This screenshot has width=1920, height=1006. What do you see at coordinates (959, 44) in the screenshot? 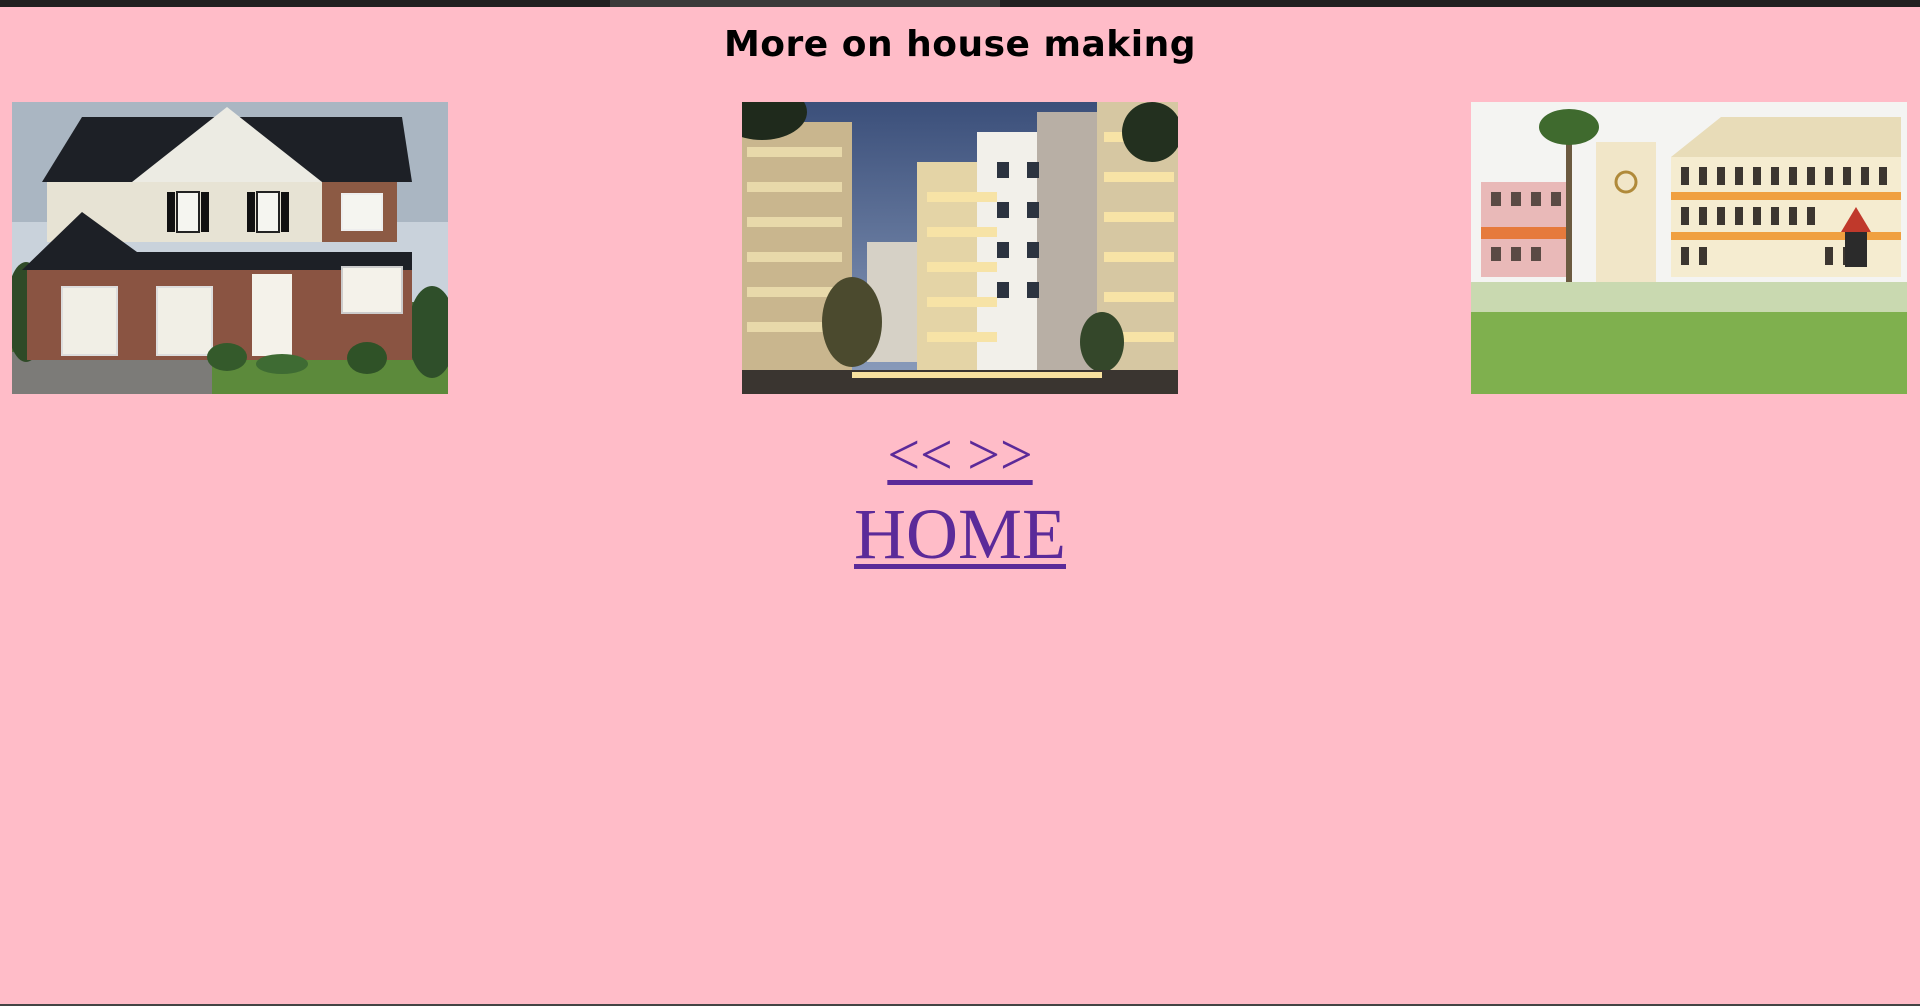
I see `page-title: More on house making` at bounding box center [959, 44].